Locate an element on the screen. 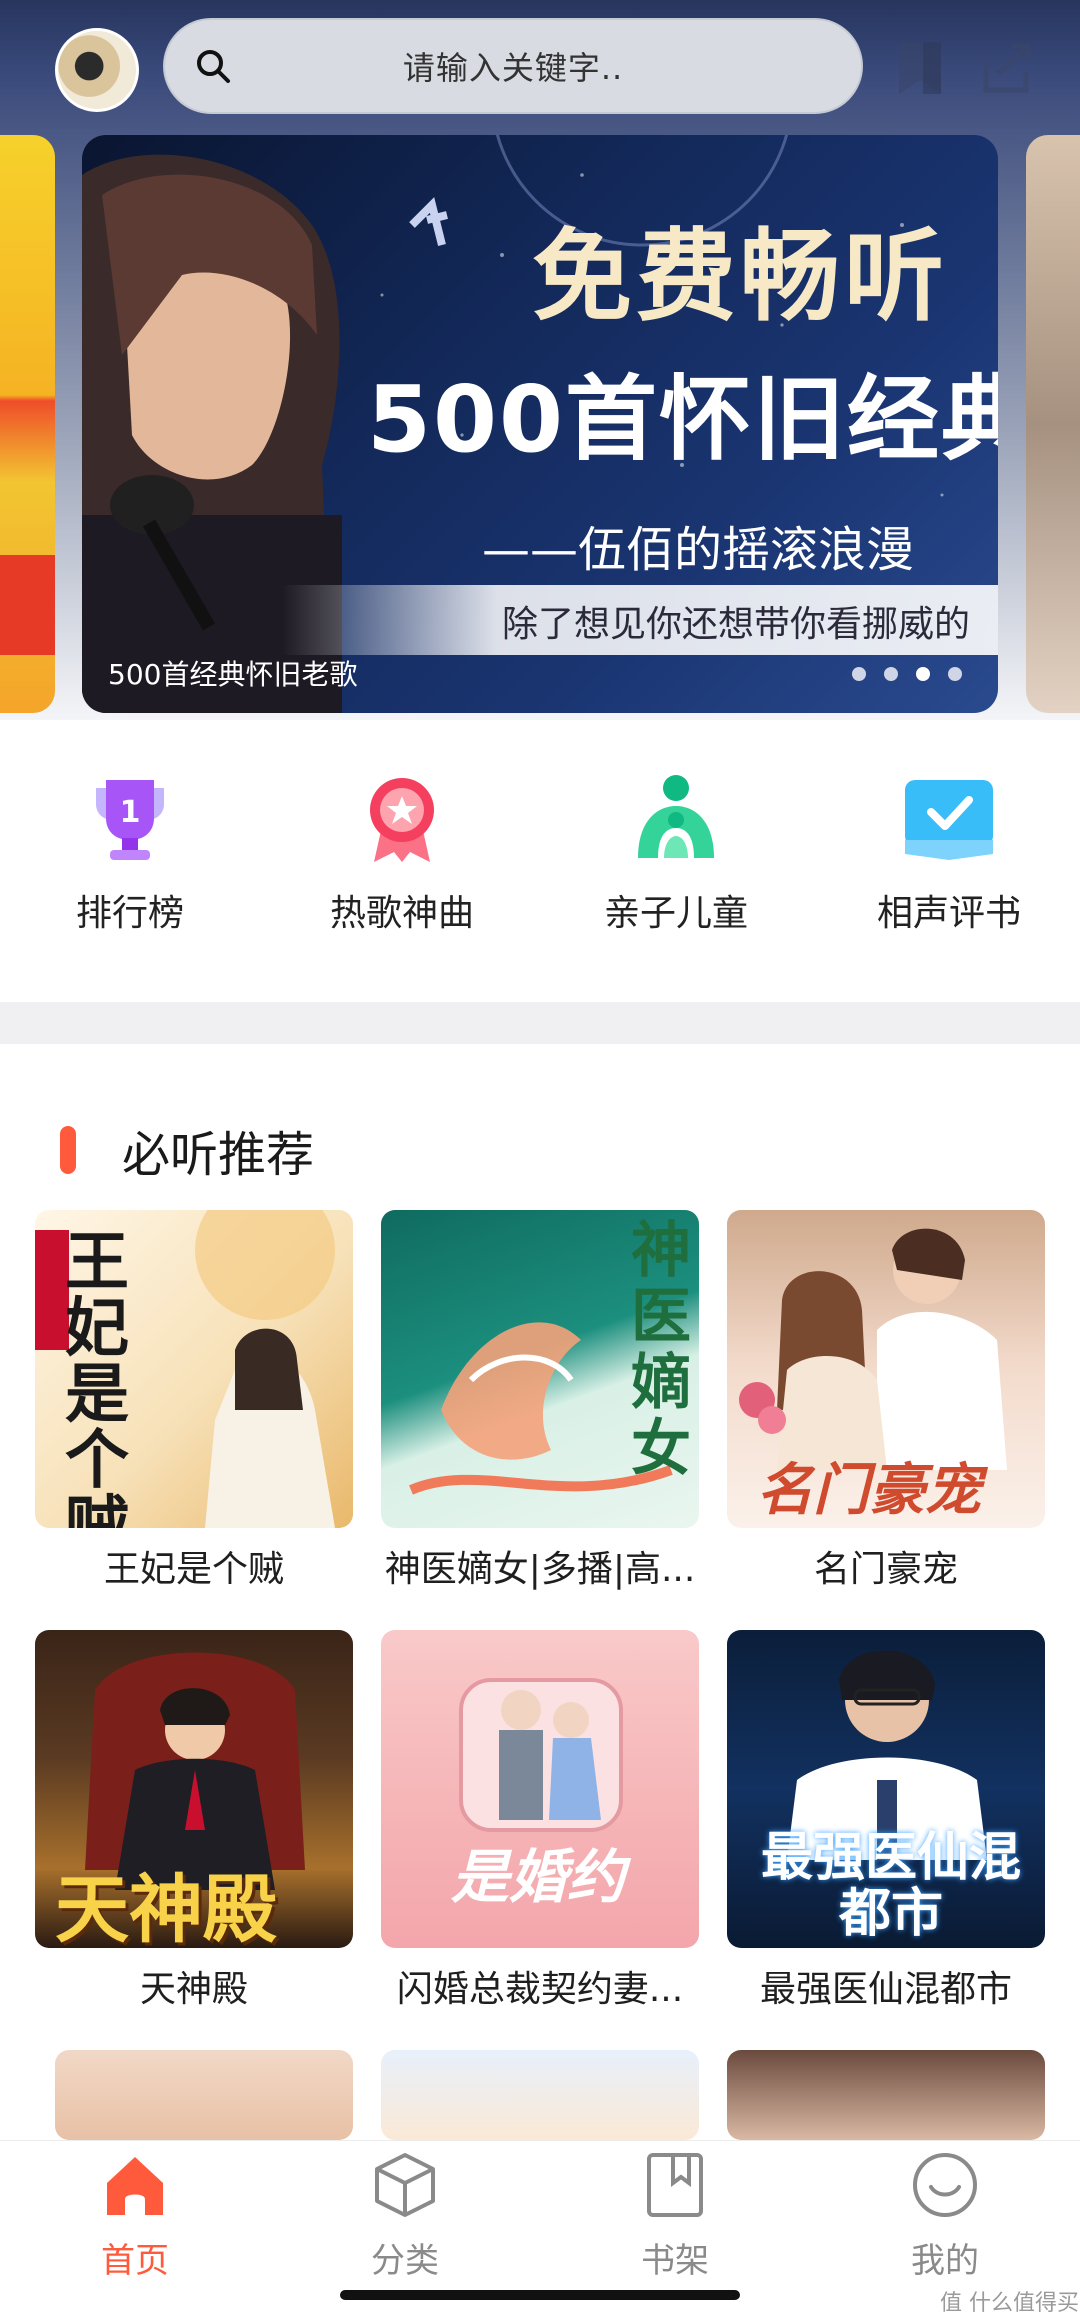 The width and height of the screenshot is (1080, 2322). quick-item-crosstalk: 相声评书 is located at coordinates (949, 853).